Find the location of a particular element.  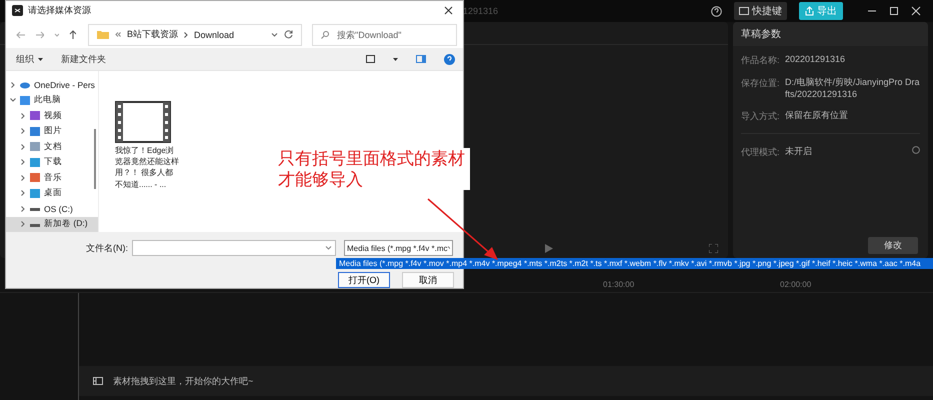

share-icon is located at coordinates (809, 11).